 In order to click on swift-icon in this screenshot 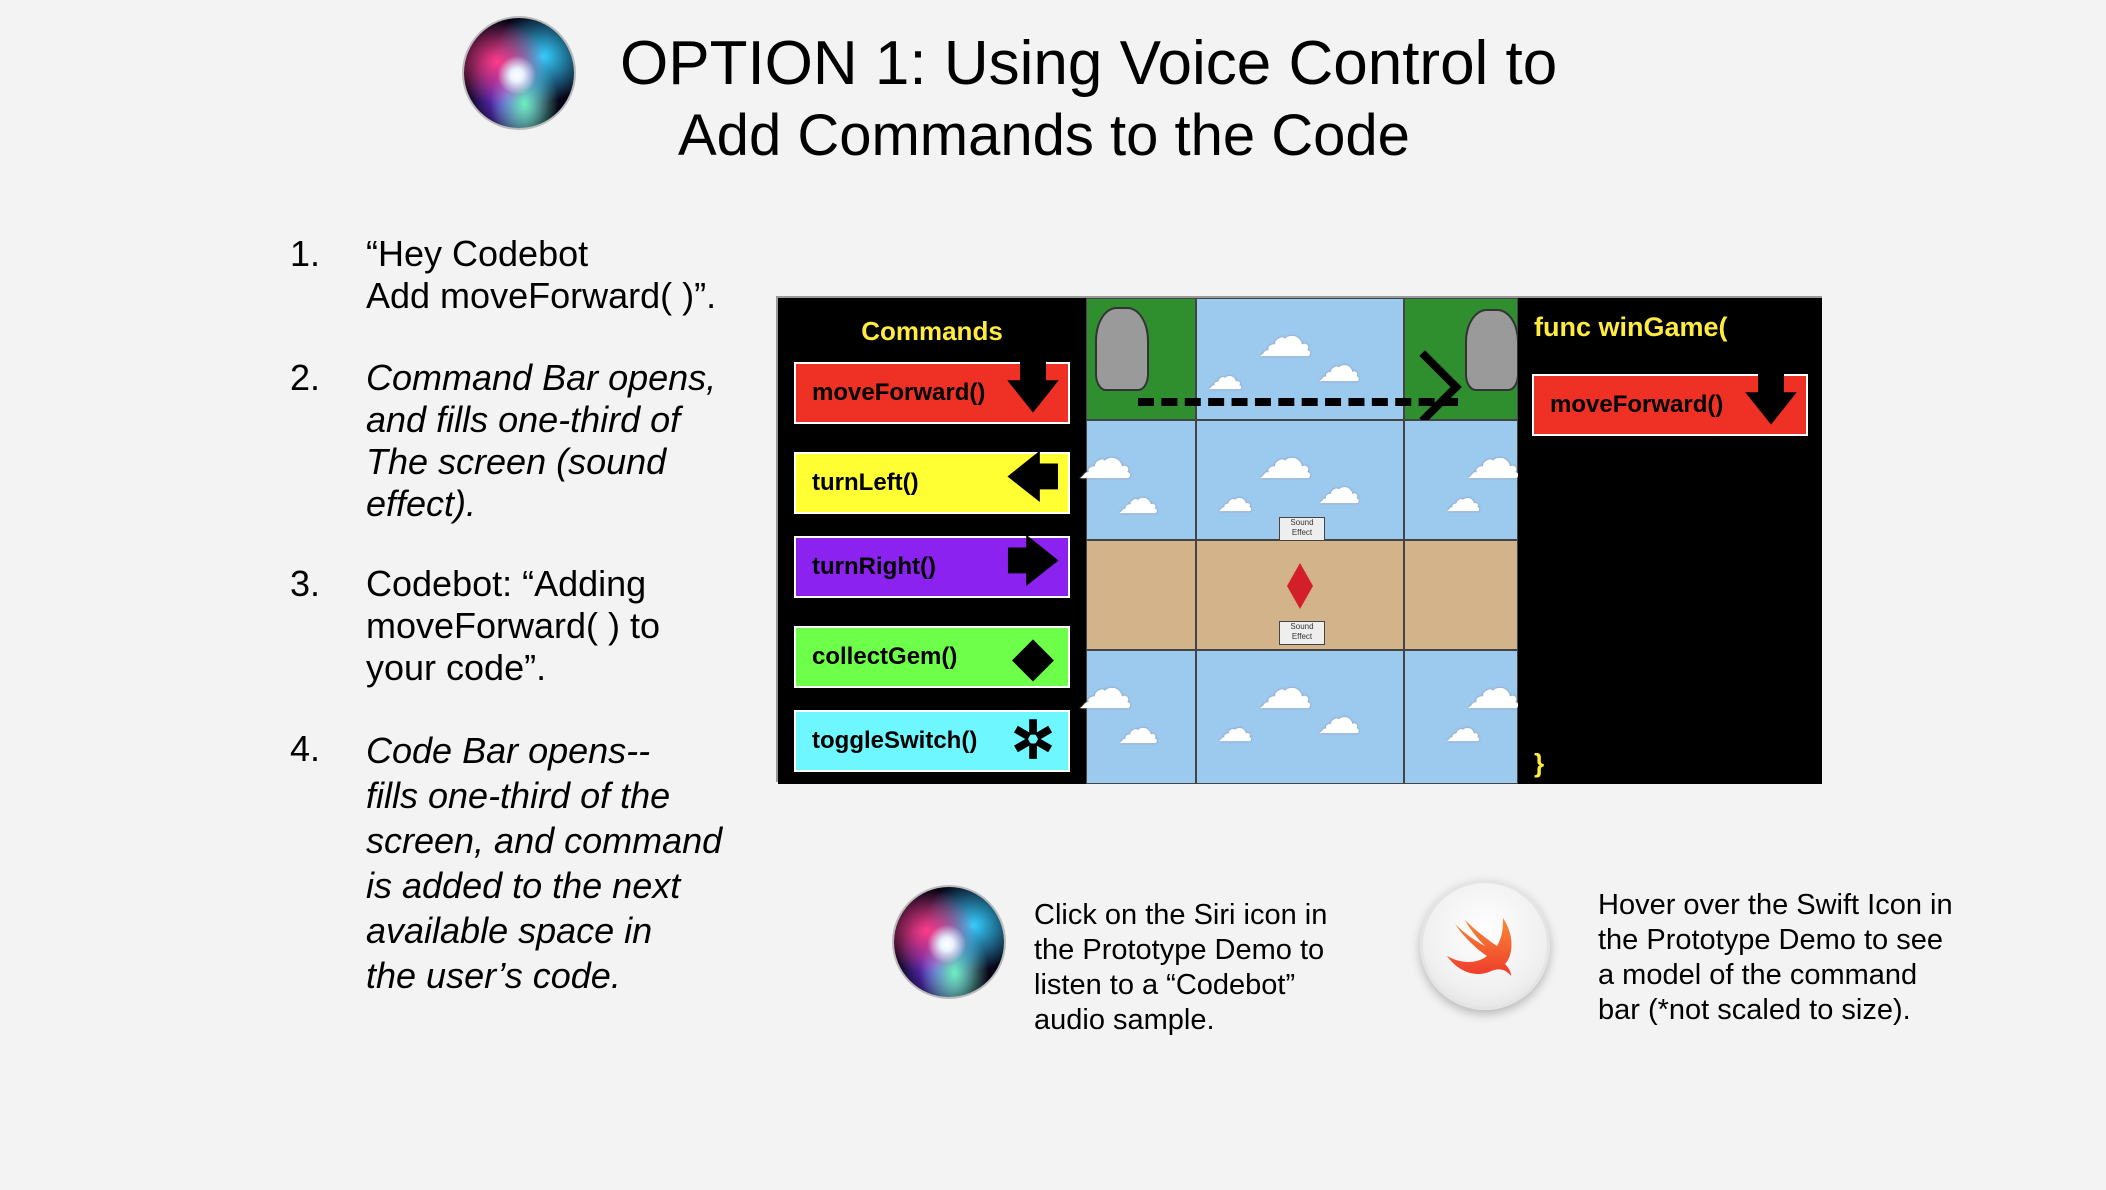, I will do `click(1485, 945)`.